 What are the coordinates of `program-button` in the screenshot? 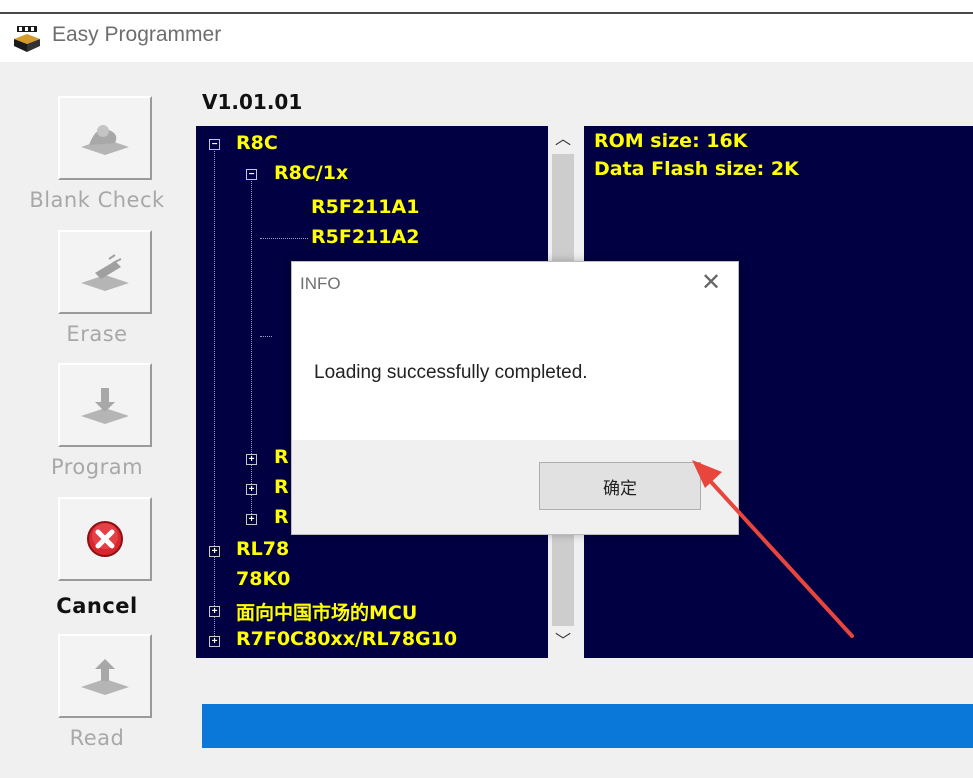 It's located at (105, 405).